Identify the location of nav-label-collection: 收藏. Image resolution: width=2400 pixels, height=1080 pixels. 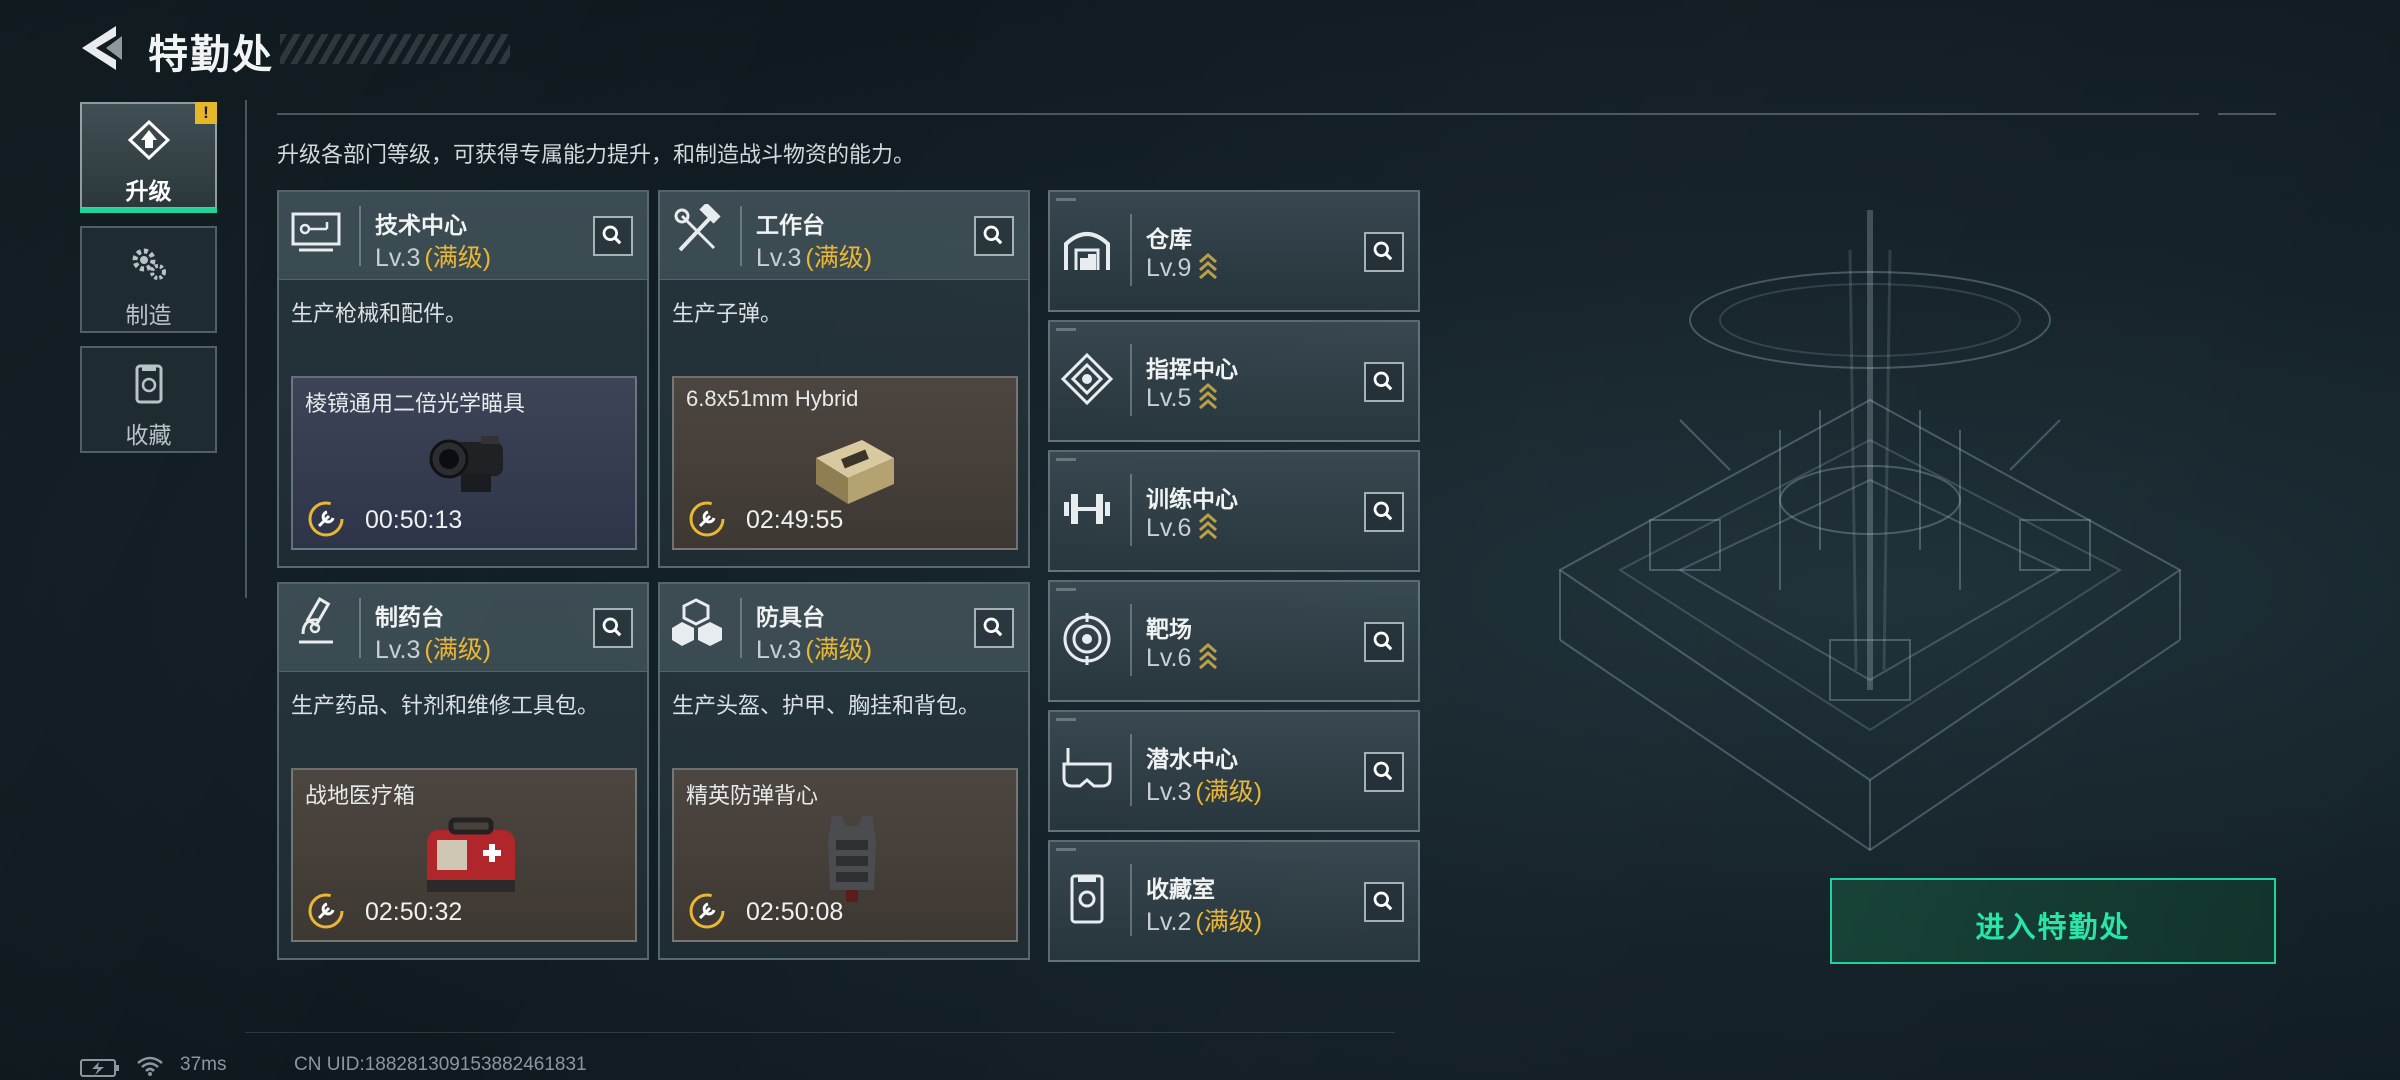
(148, 435).